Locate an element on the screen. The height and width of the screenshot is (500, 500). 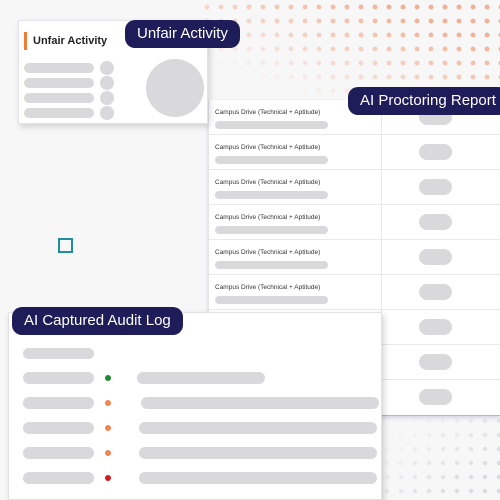
unfair-activity-badge: Unfair Activity is located at coordinates (182, 34).